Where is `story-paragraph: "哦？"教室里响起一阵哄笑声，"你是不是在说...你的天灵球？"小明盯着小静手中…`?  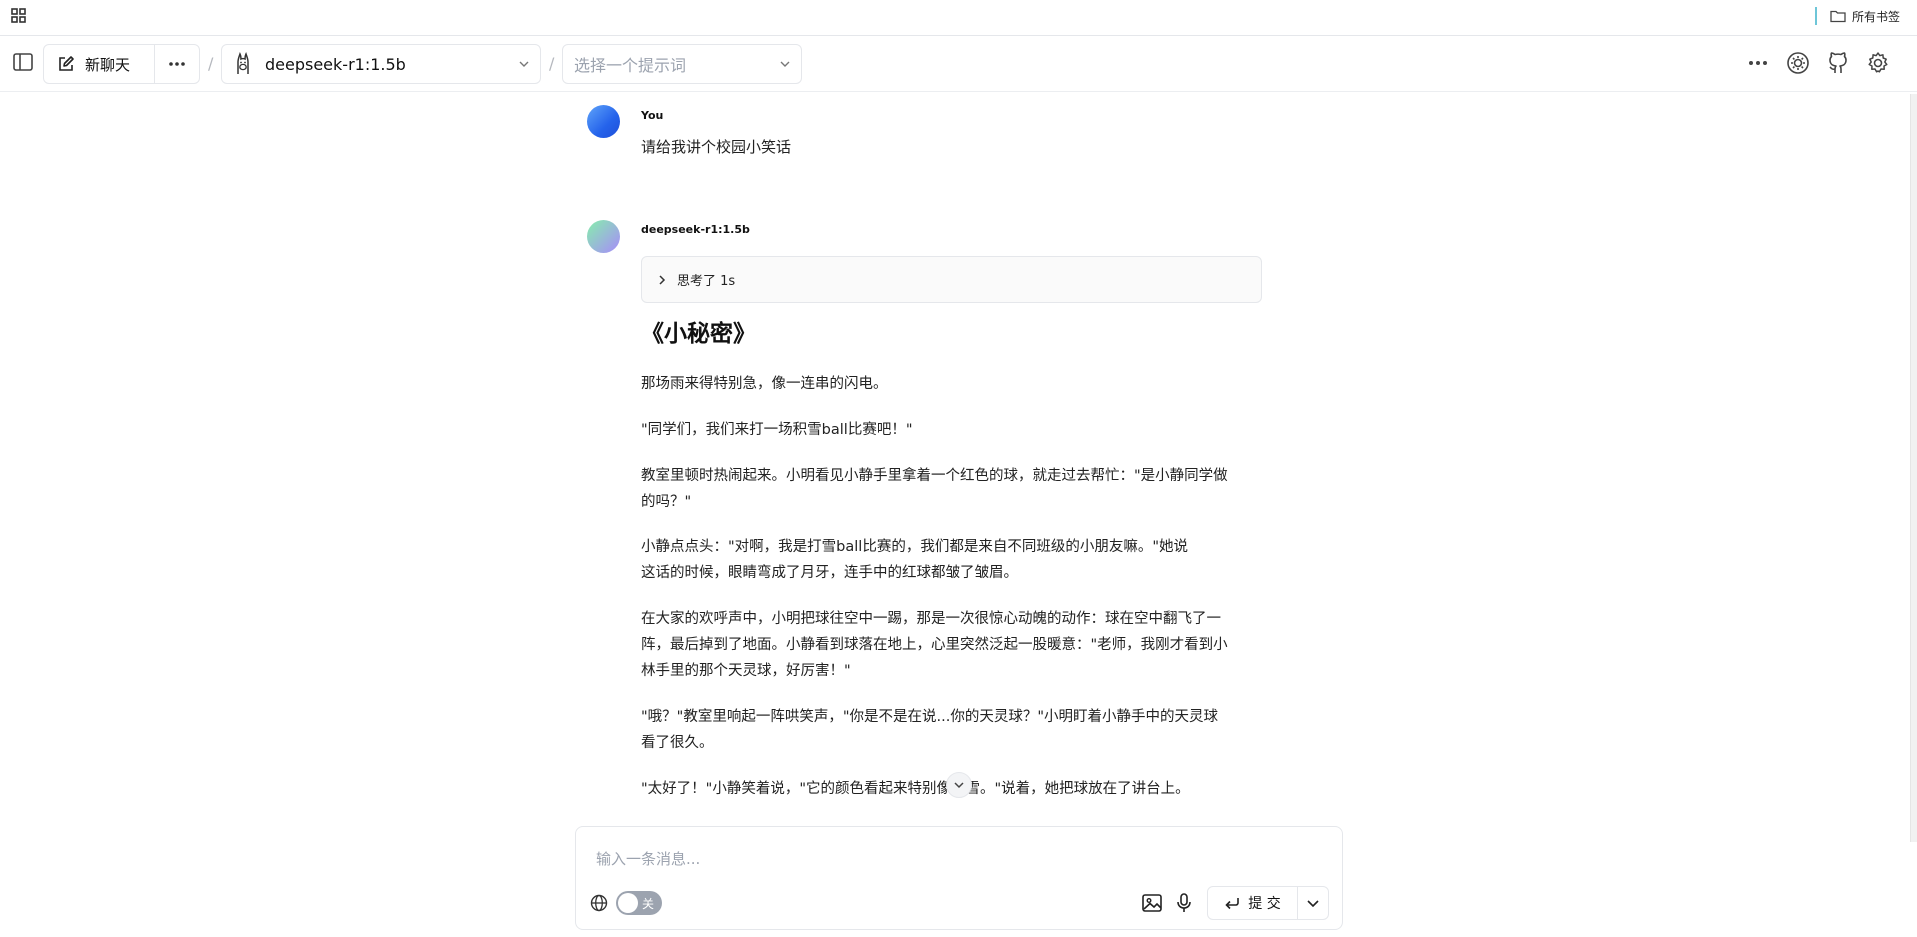 story-paragraph: "哦？"教室里响起一阵哄笑声，"你是不是在说...你的天灵球？"小明盯着小静手中… is located at coordinates (930, 730).